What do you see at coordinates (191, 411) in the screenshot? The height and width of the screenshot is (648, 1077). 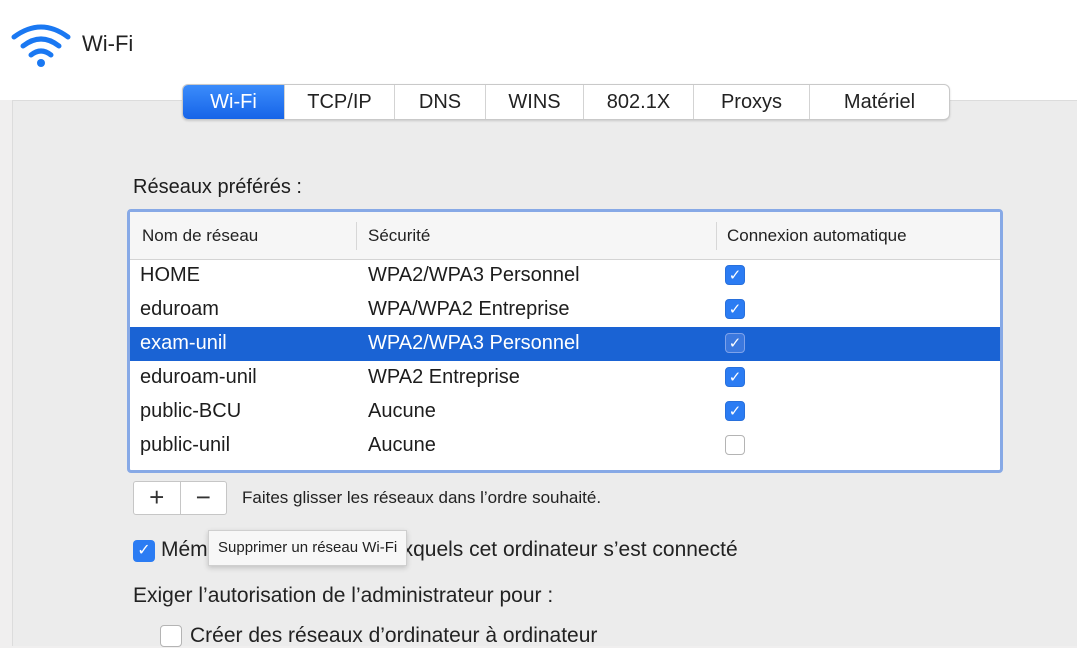 I see `network-name: public-BCU` at bounding box center [191, 411].